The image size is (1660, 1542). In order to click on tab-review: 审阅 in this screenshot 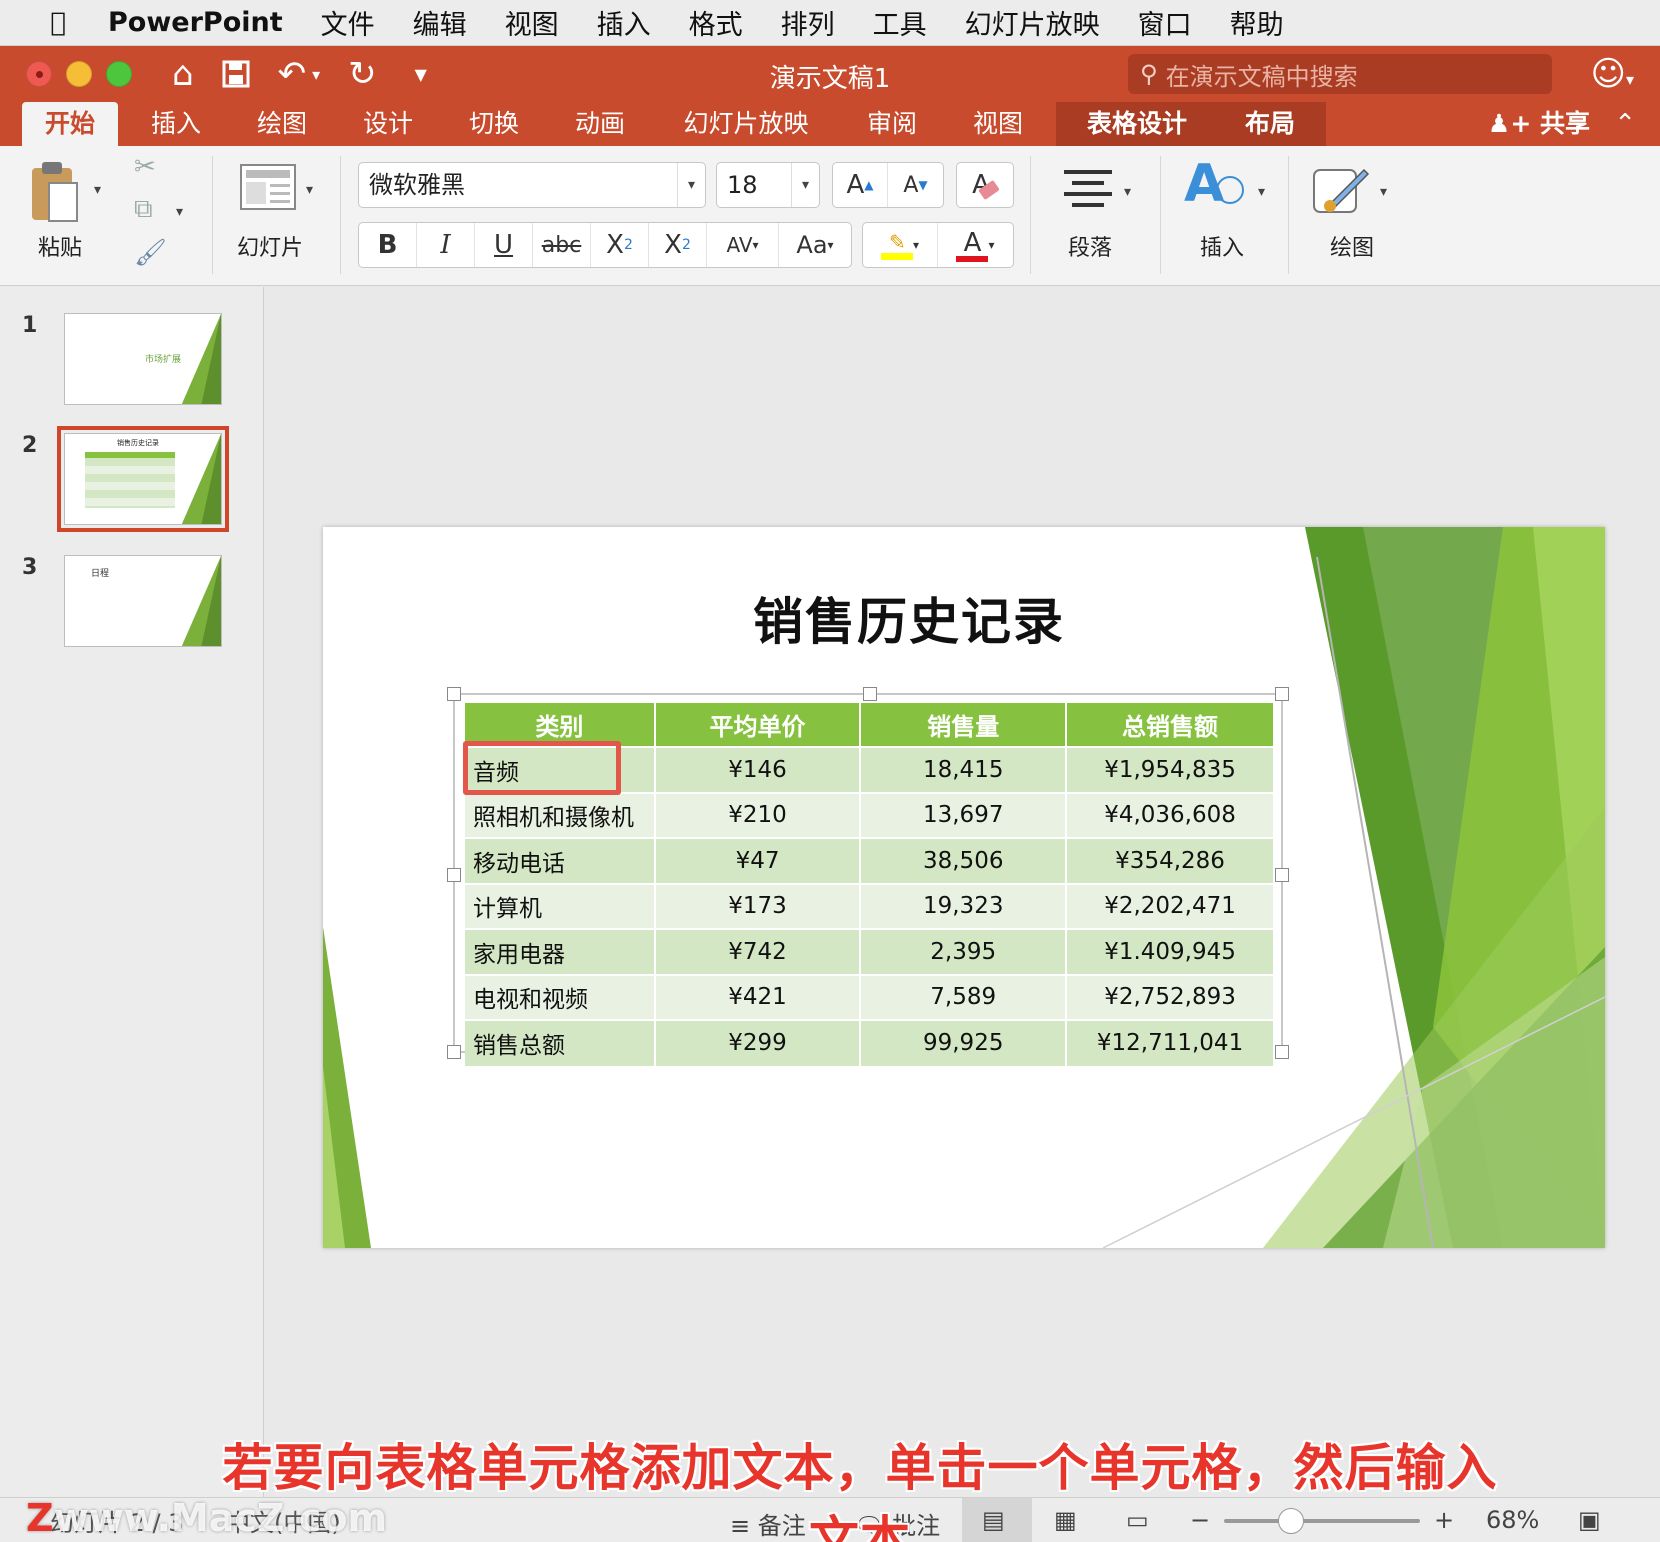, I will do `click(892, 124)`.